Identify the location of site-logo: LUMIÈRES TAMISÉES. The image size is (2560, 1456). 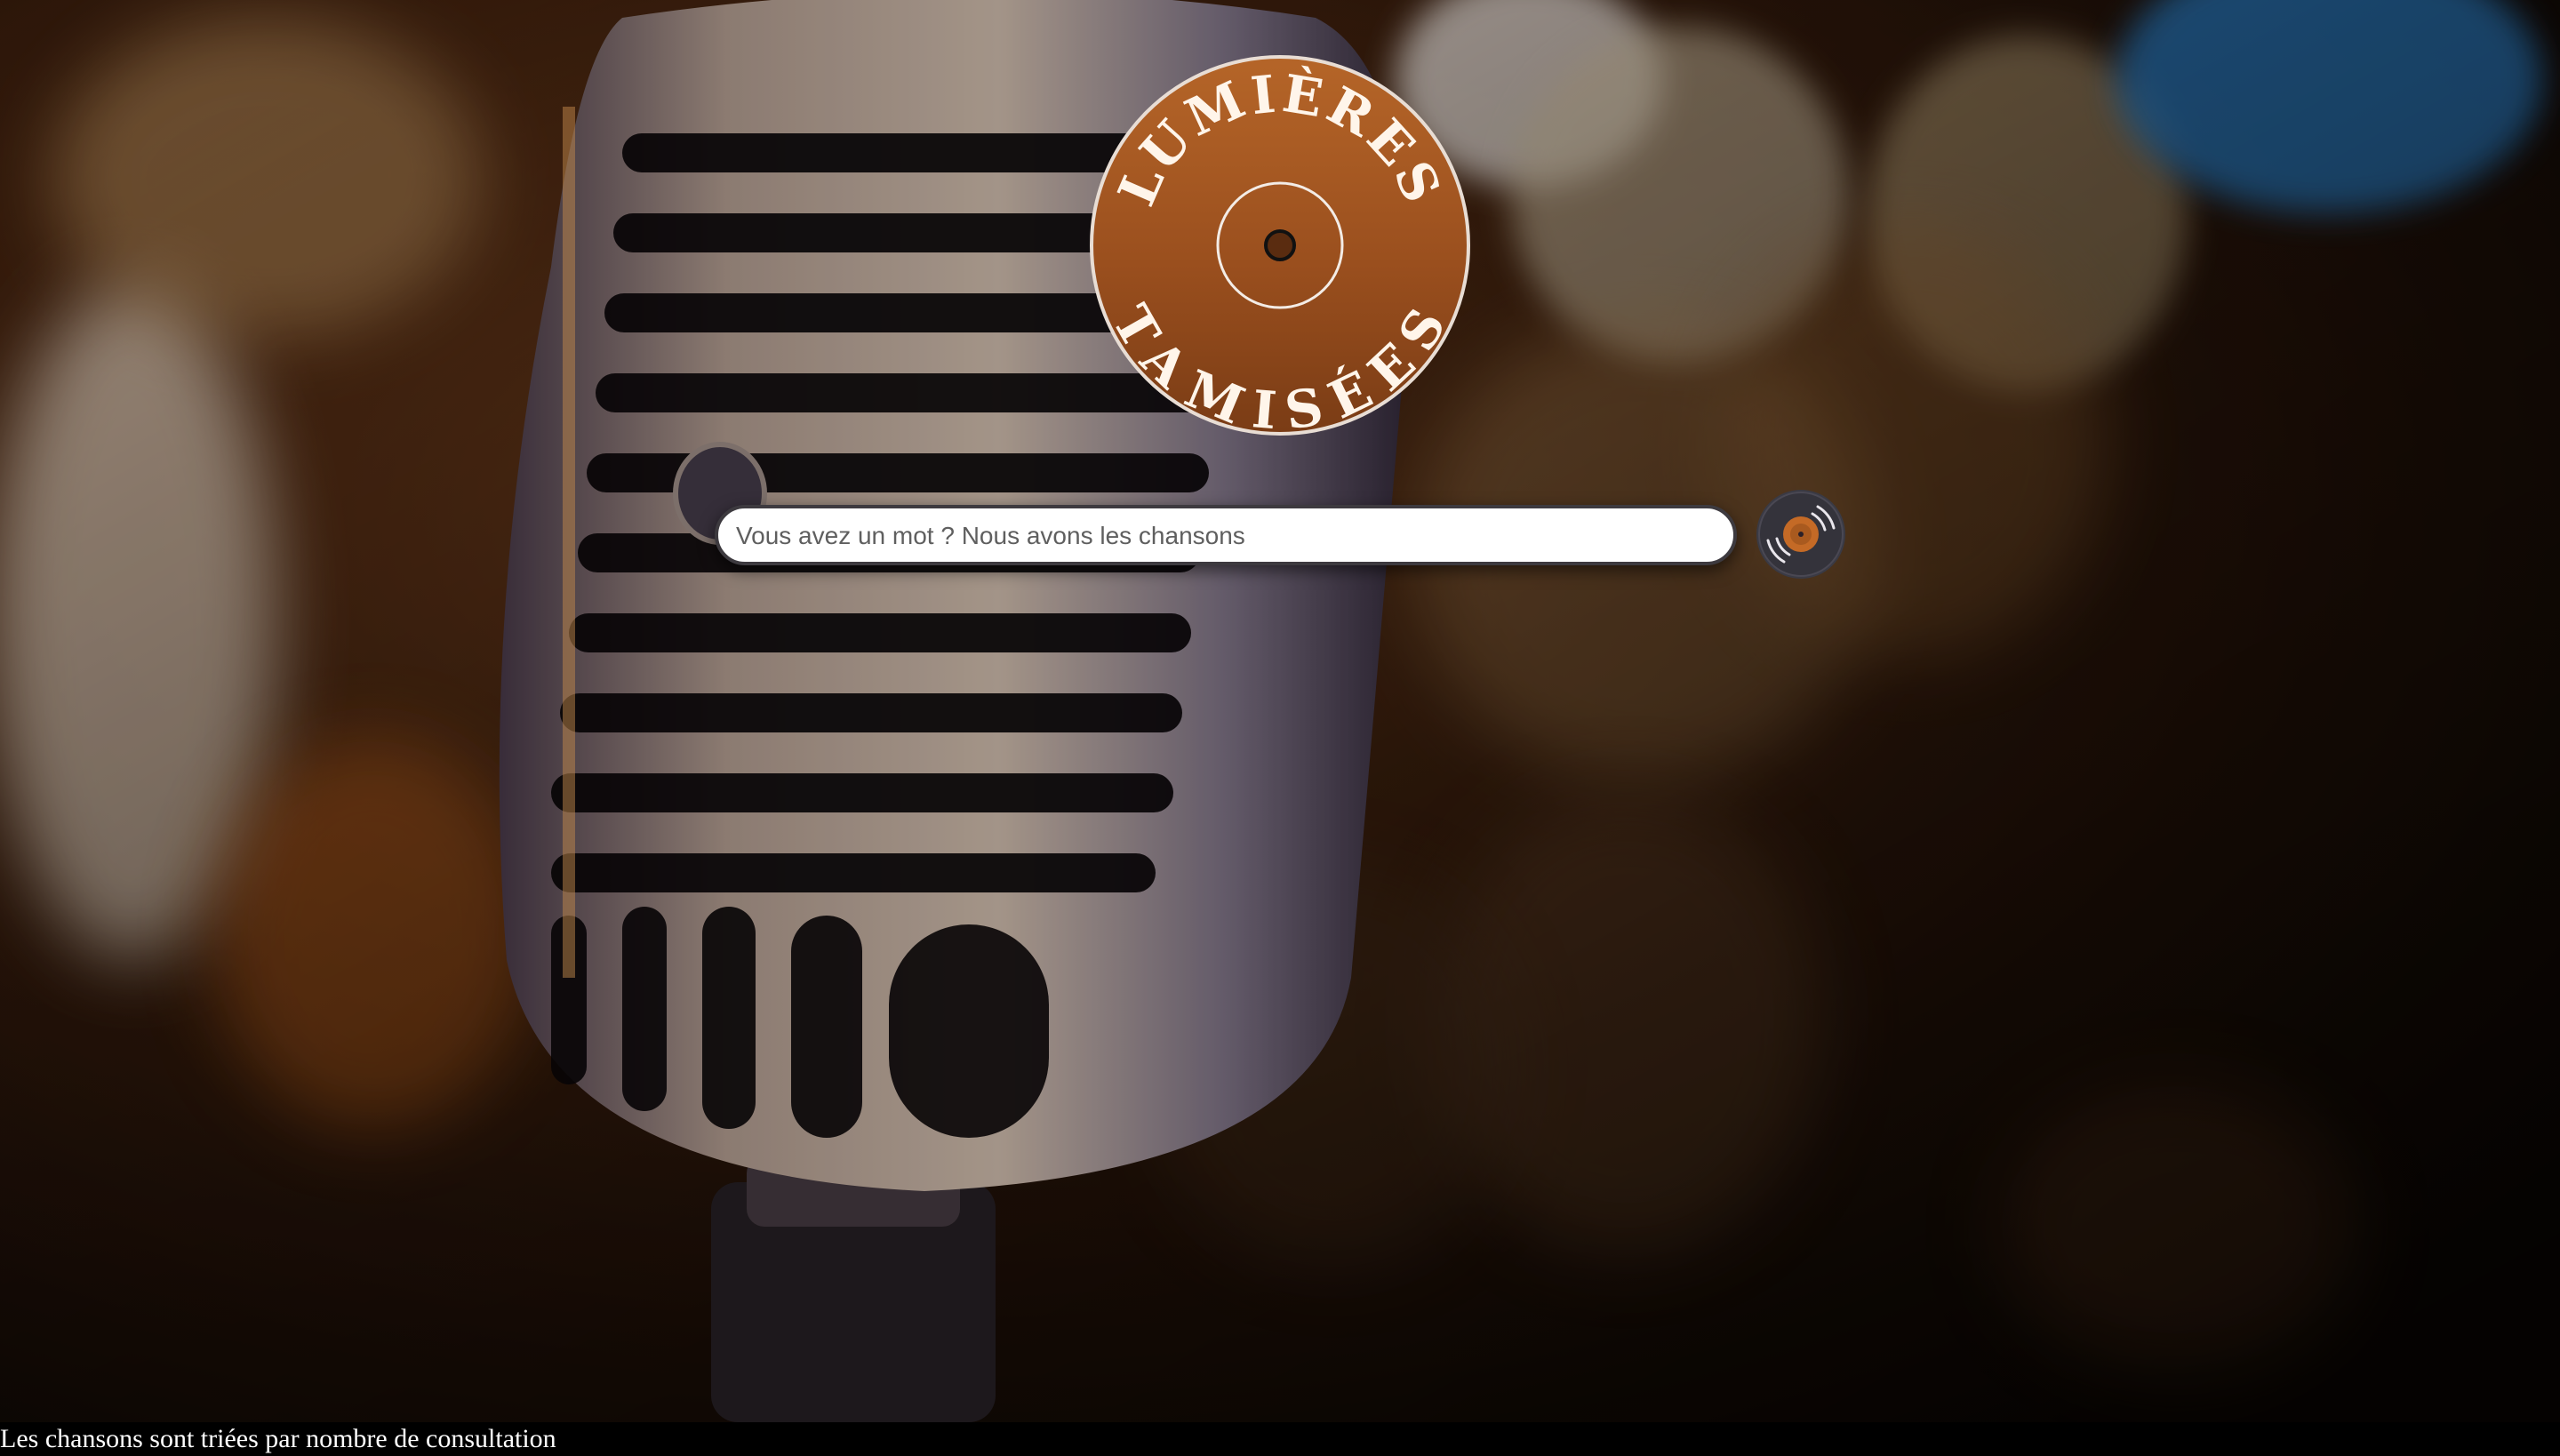
(1280, 245).